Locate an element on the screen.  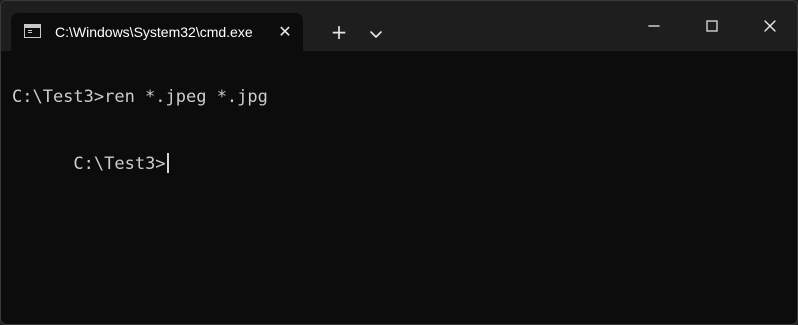
maximize-button is located at coordinates (712, 26).